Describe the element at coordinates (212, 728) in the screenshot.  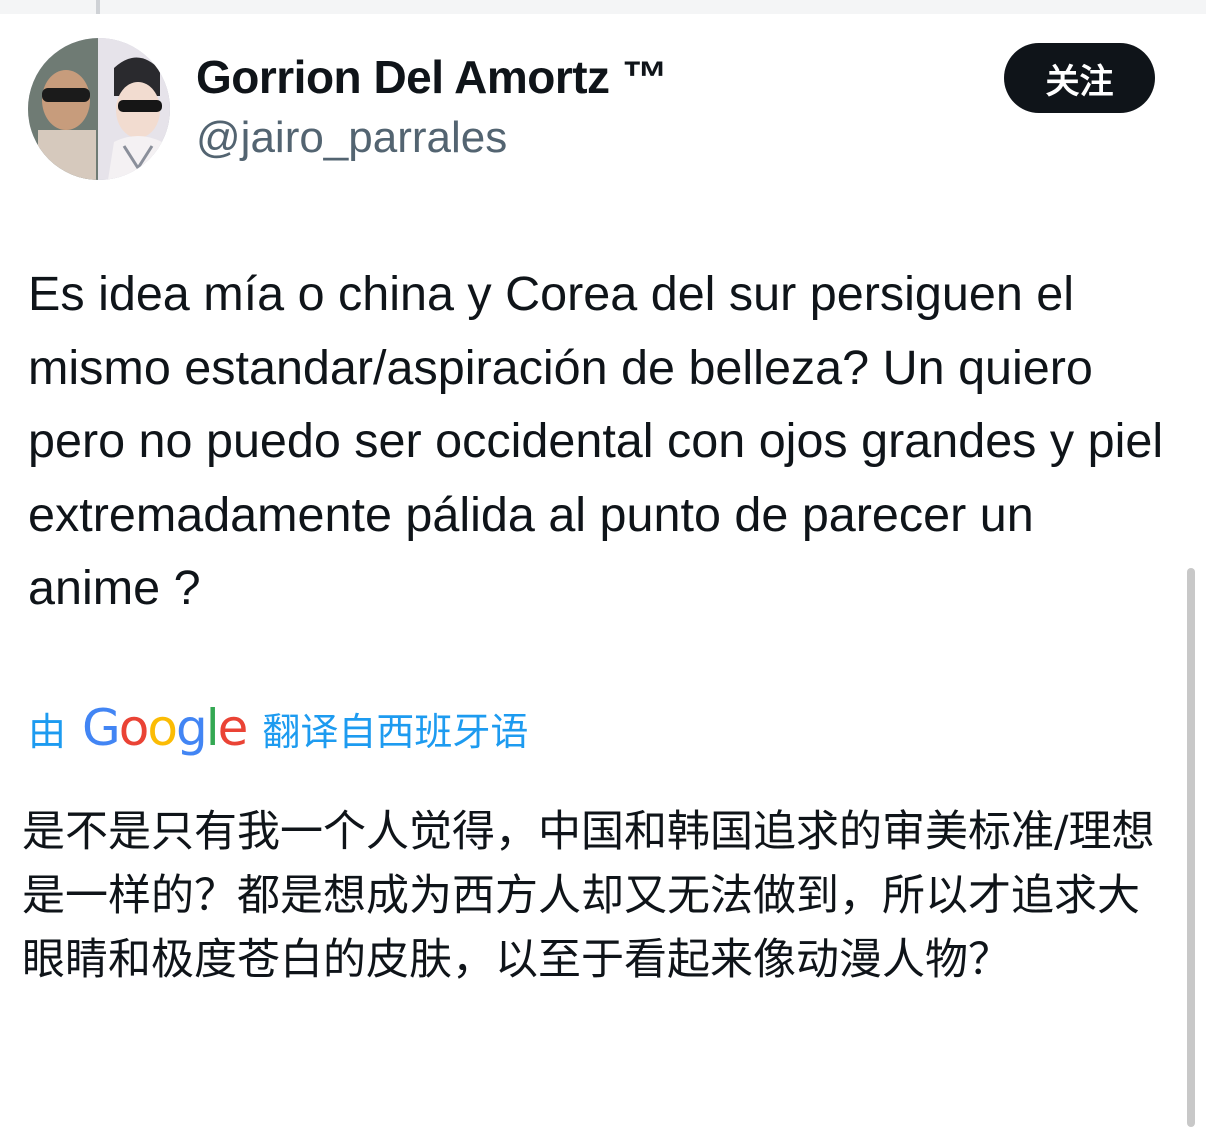
I see `google-logo-letter: l` at that location.